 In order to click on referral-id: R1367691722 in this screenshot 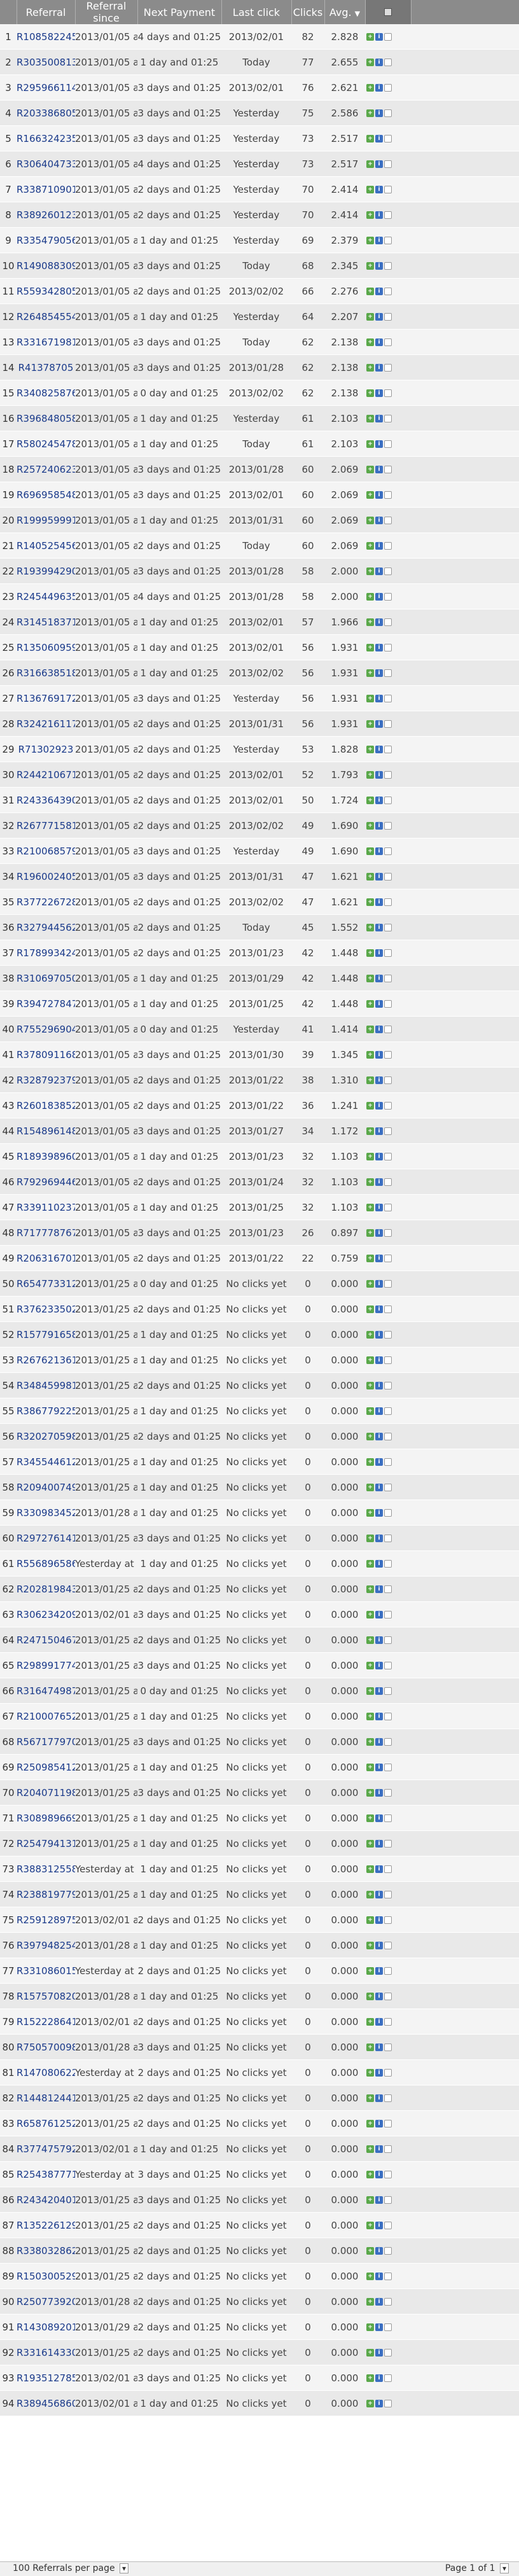, I will do `click(46, 698)`.